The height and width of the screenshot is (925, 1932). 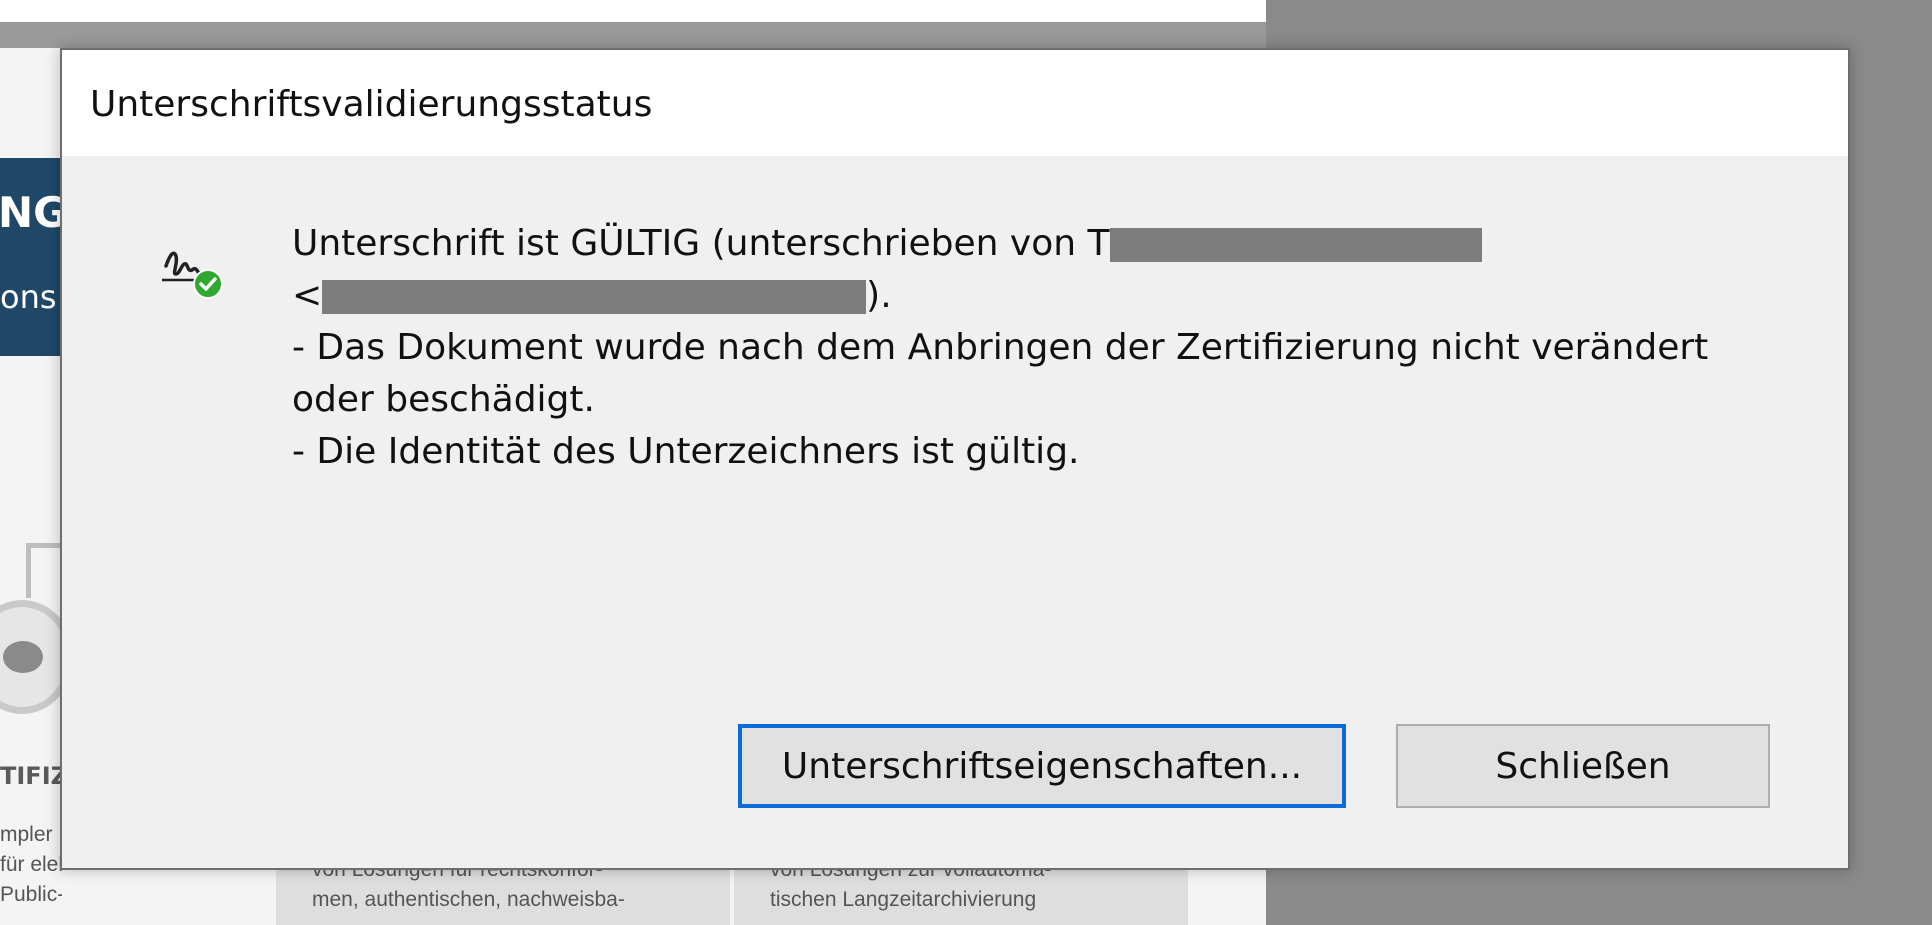 I want to click on background-banner: NGS ons, so click(x=31, y=257).